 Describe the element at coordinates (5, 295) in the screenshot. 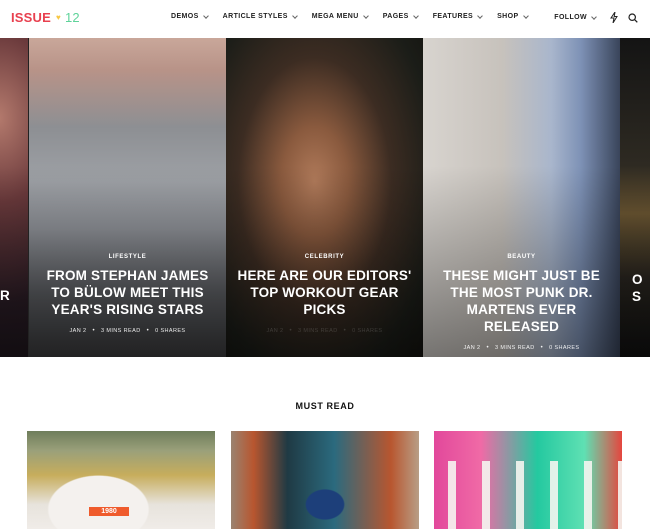

I see `slide-title: ER` at that location.